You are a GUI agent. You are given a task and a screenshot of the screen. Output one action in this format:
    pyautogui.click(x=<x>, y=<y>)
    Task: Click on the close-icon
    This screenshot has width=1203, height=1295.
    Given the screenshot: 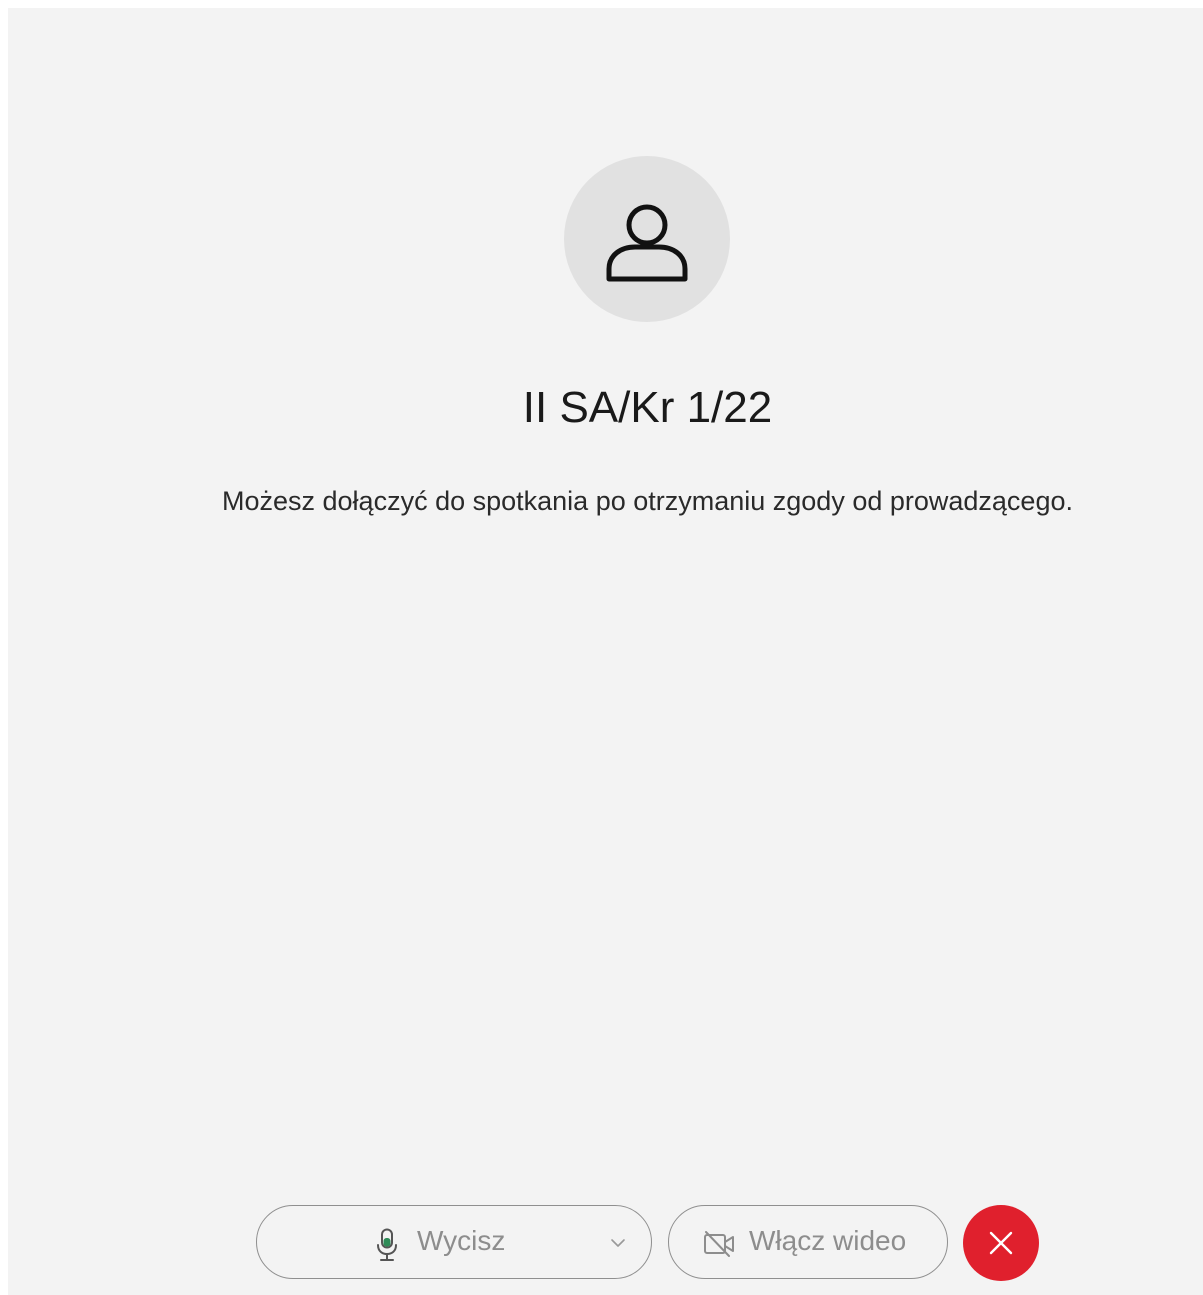 What is the action you would take?
    pyautogui.click(x=1001, y=1243)
    